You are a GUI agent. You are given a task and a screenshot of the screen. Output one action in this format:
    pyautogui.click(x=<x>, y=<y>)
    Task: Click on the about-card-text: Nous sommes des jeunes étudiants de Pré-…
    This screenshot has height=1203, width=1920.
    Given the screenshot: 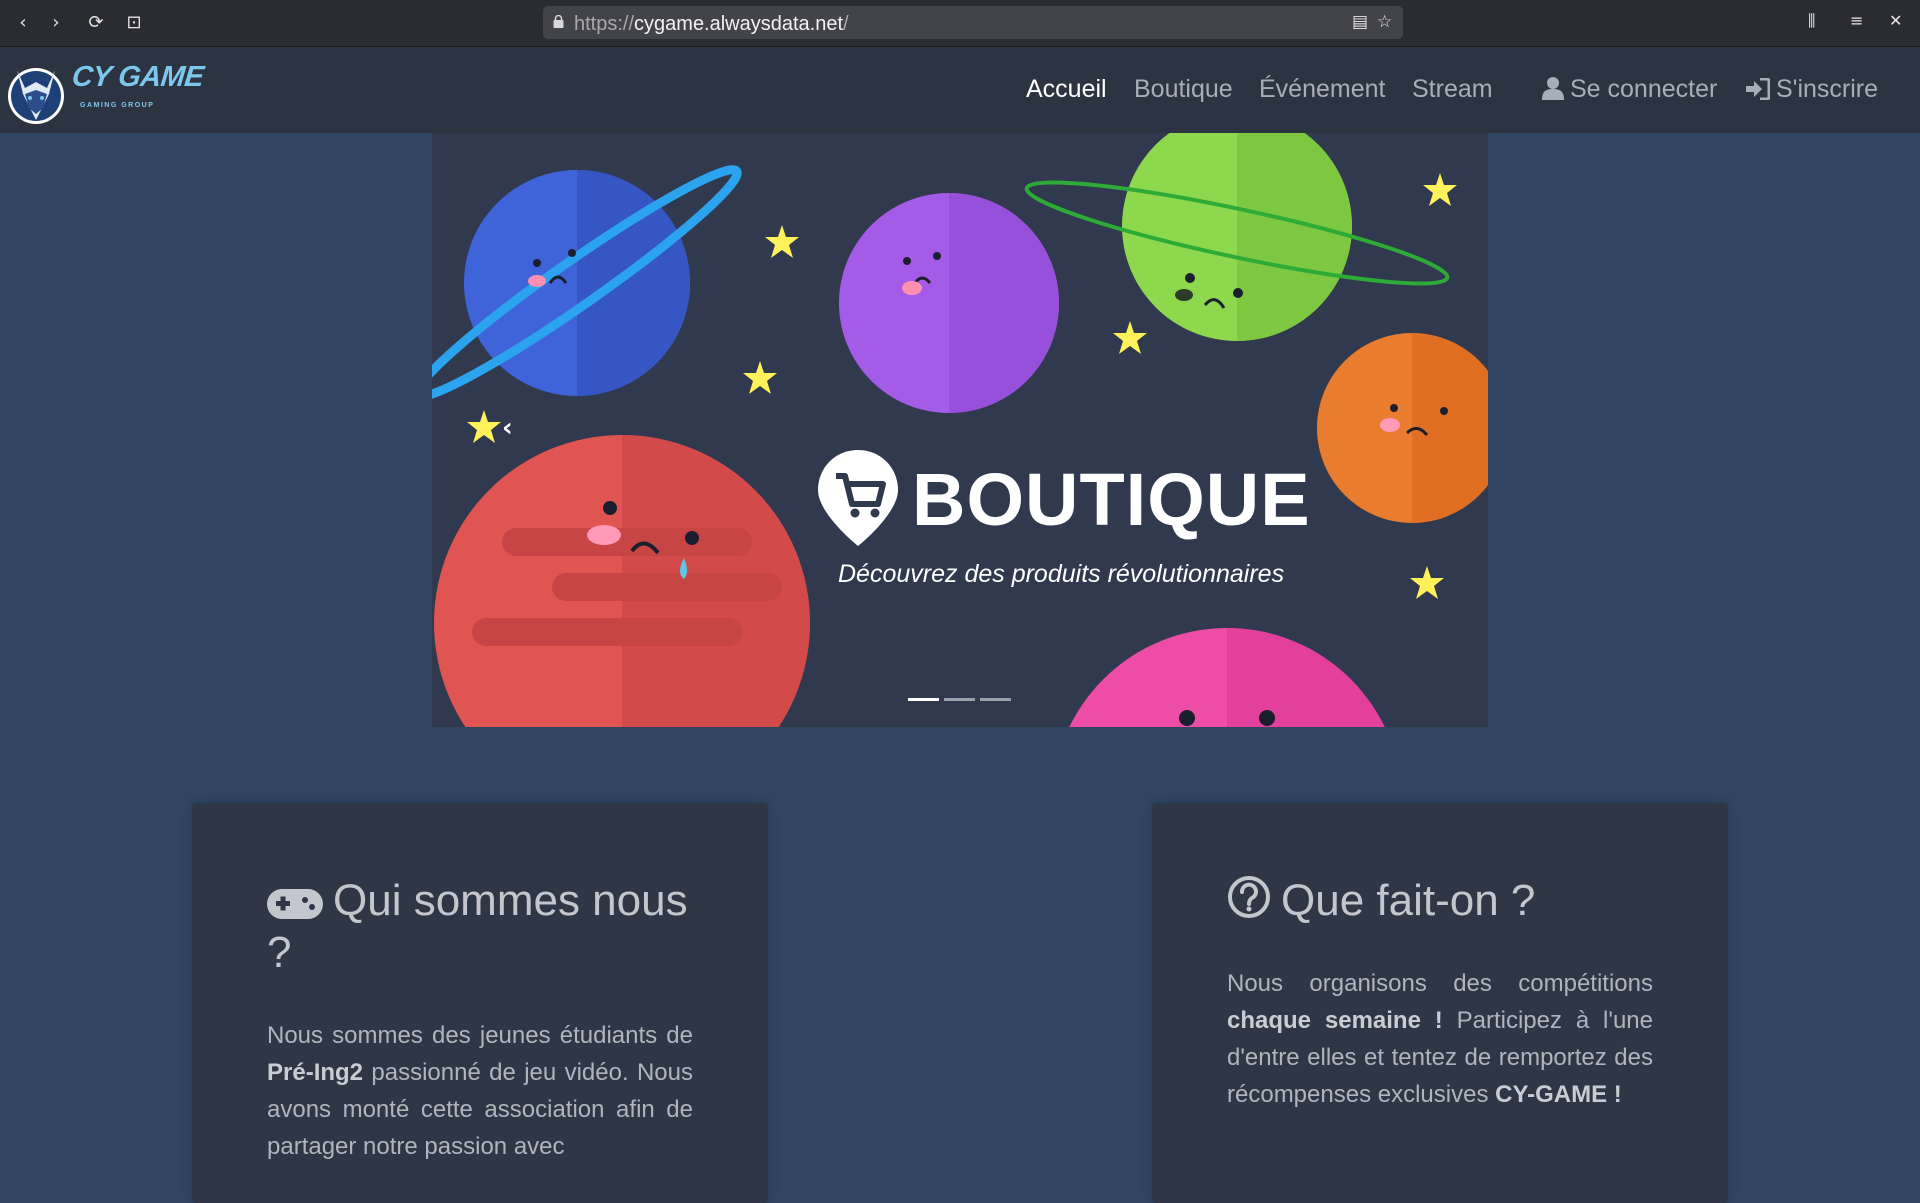 What is the action you would take?
    pyautogui.click(x=480, y=1091)
    